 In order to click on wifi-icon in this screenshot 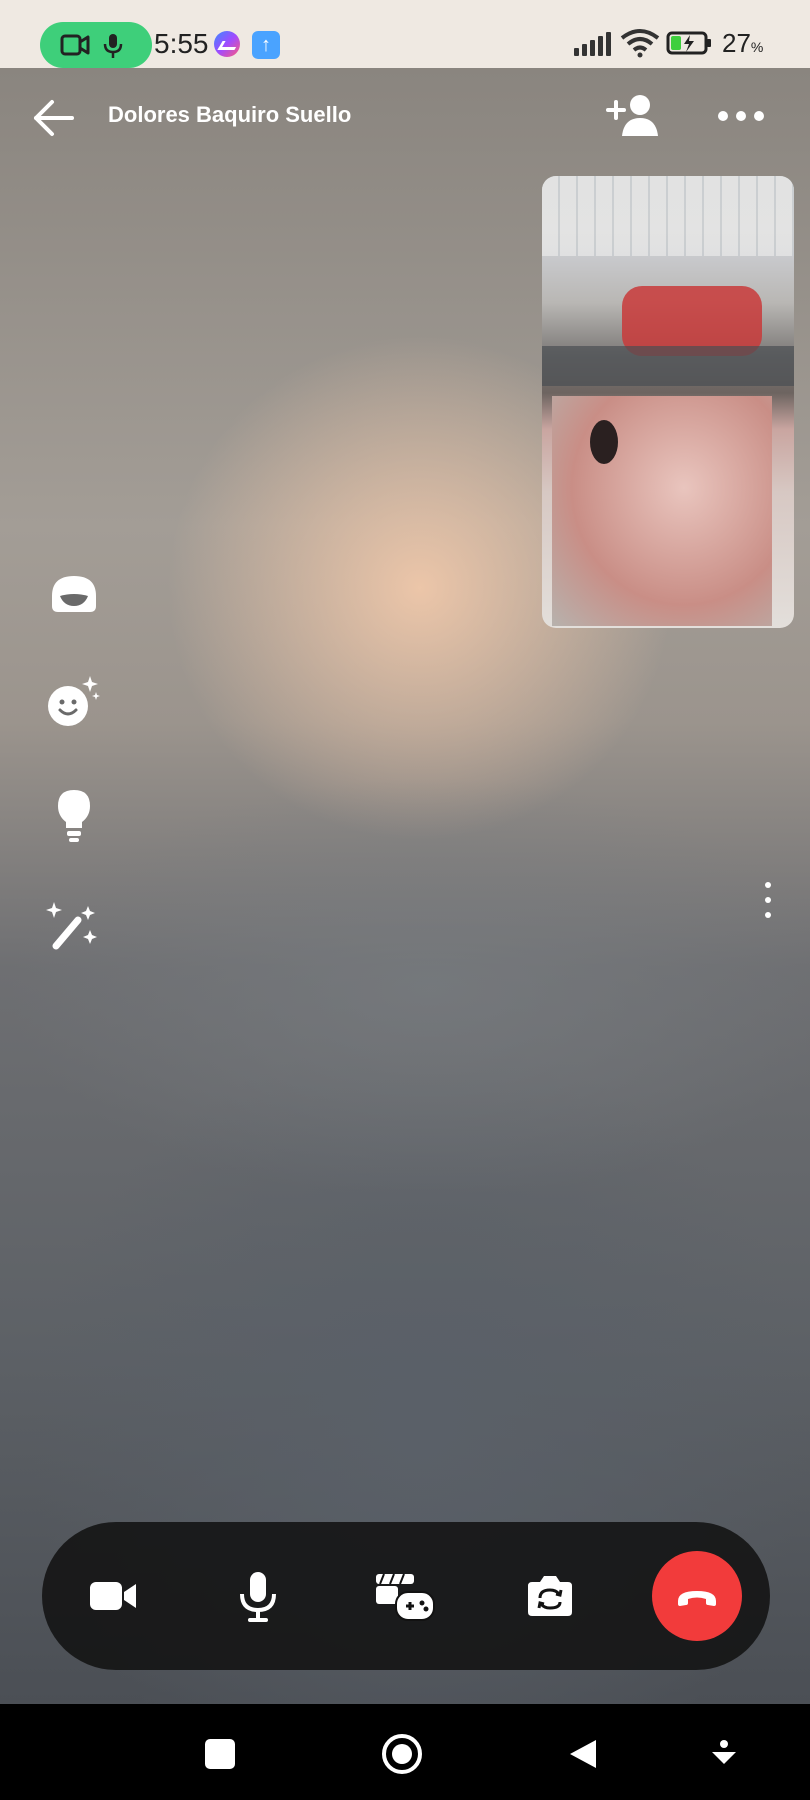, I will do `click(640, 43)`.